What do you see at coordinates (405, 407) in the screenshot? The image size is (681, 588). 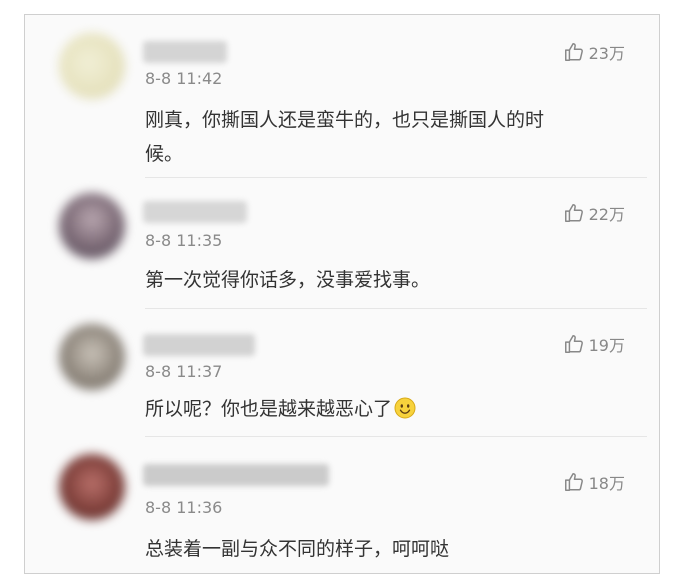 I see `smiley-face-icon` at bounding box center [405, 407].